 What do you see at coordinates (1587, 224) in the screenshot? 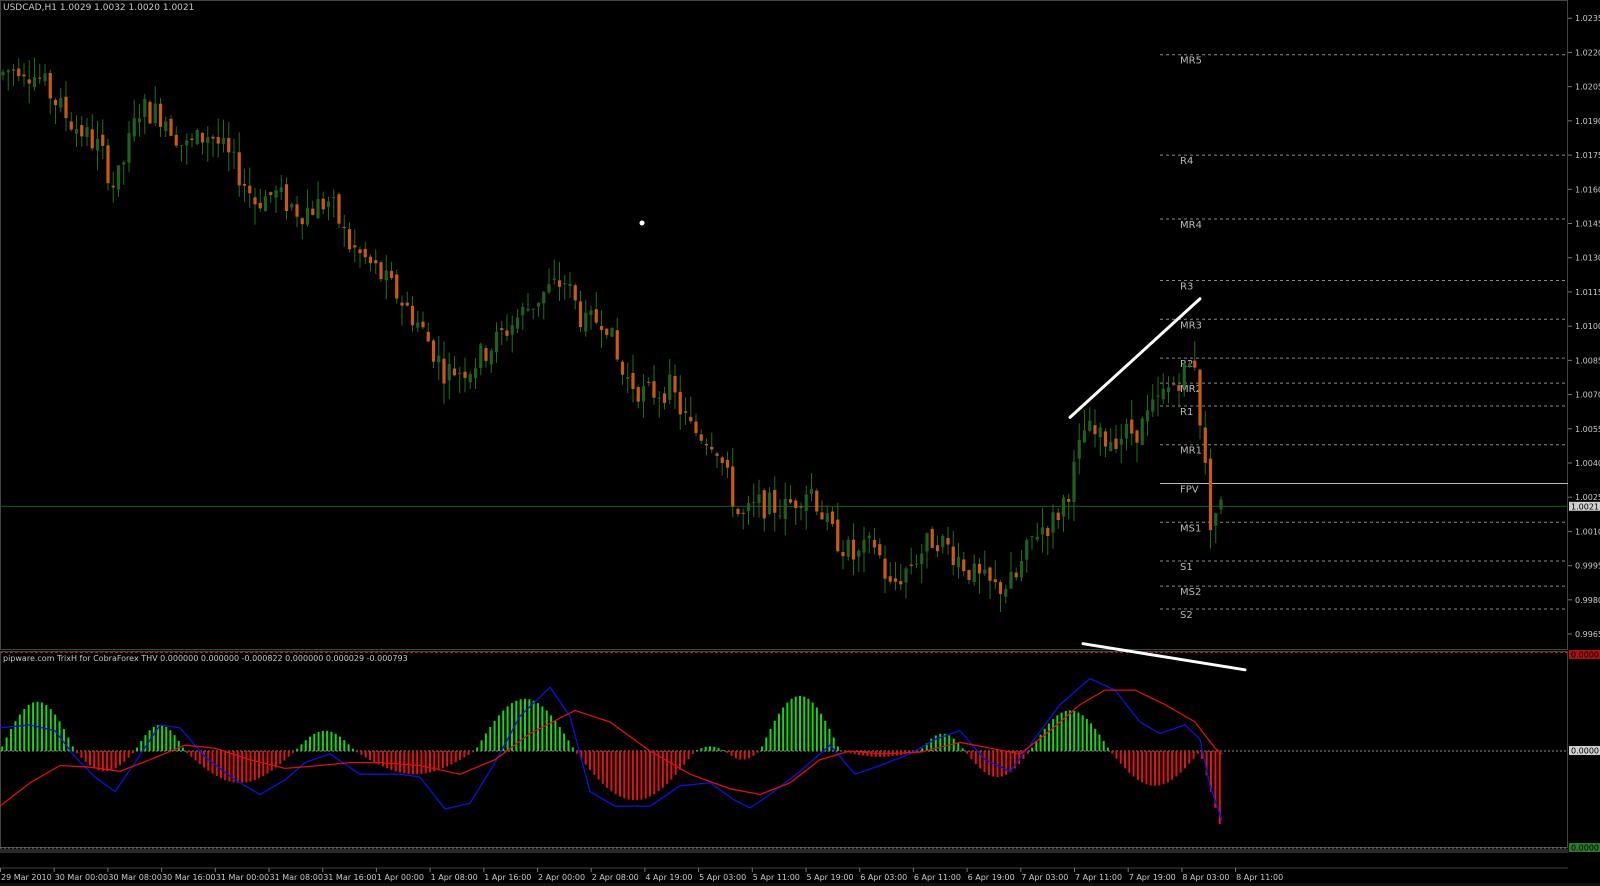
I see `price-tick-label: 1.0145` at bounding box center [1587, 224].